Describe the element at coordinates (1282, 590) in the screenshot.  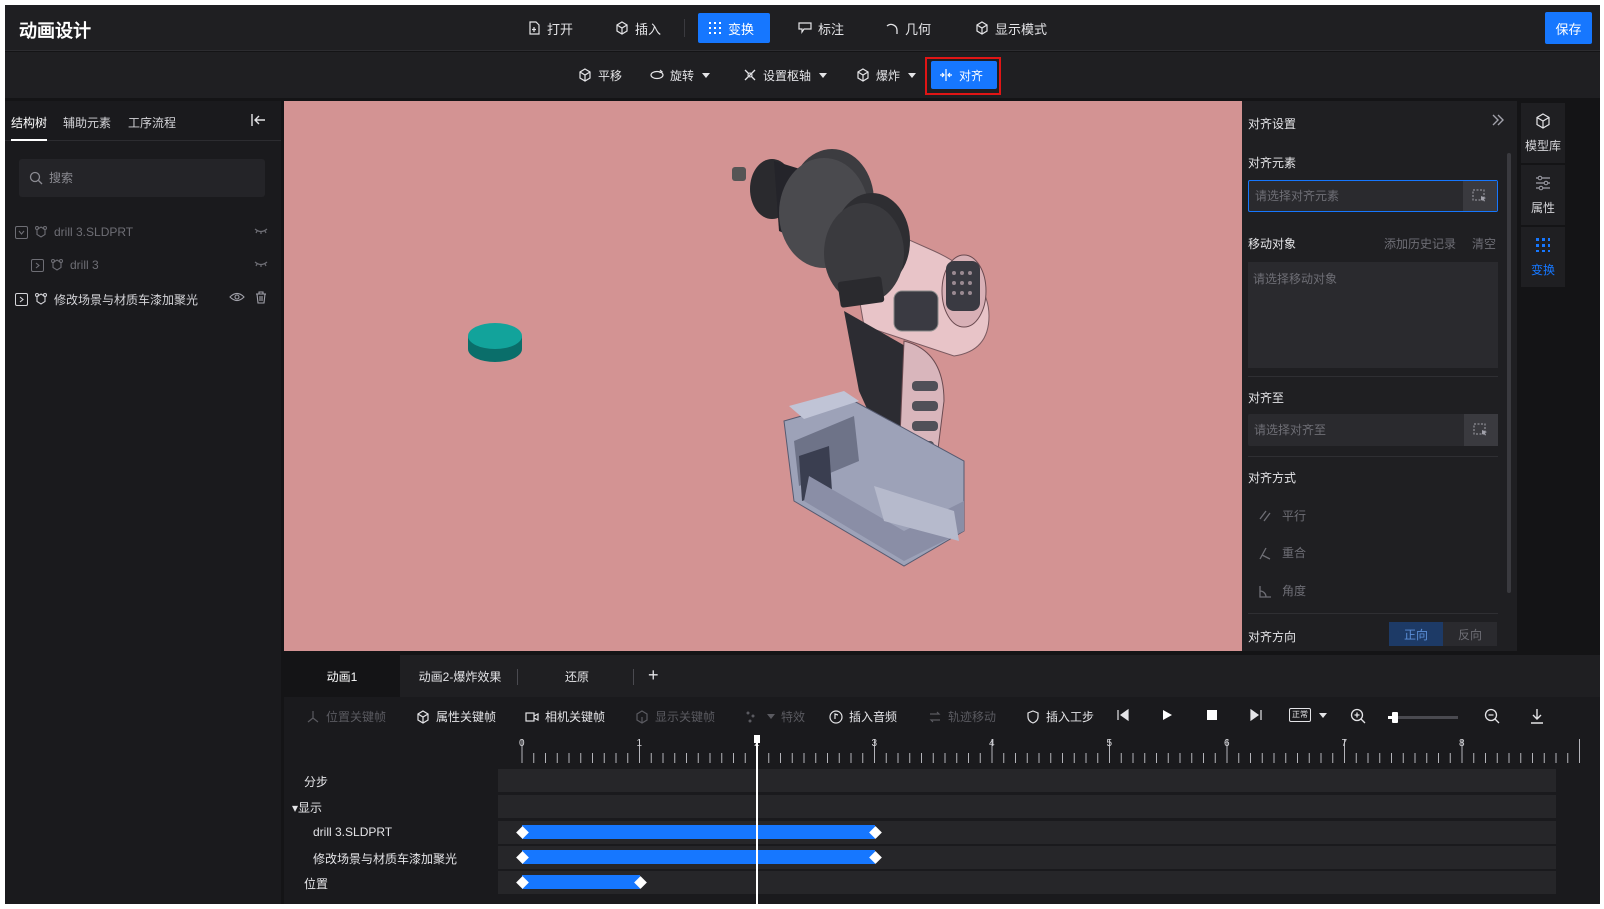
I see `method-angle: 角度` at that location.